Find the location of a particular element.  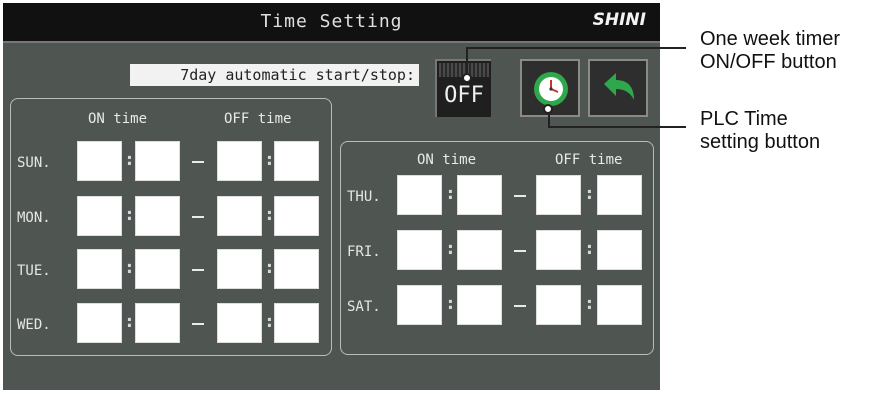

plc-annotation-line2: setting button is located at coordinates (760, 142).